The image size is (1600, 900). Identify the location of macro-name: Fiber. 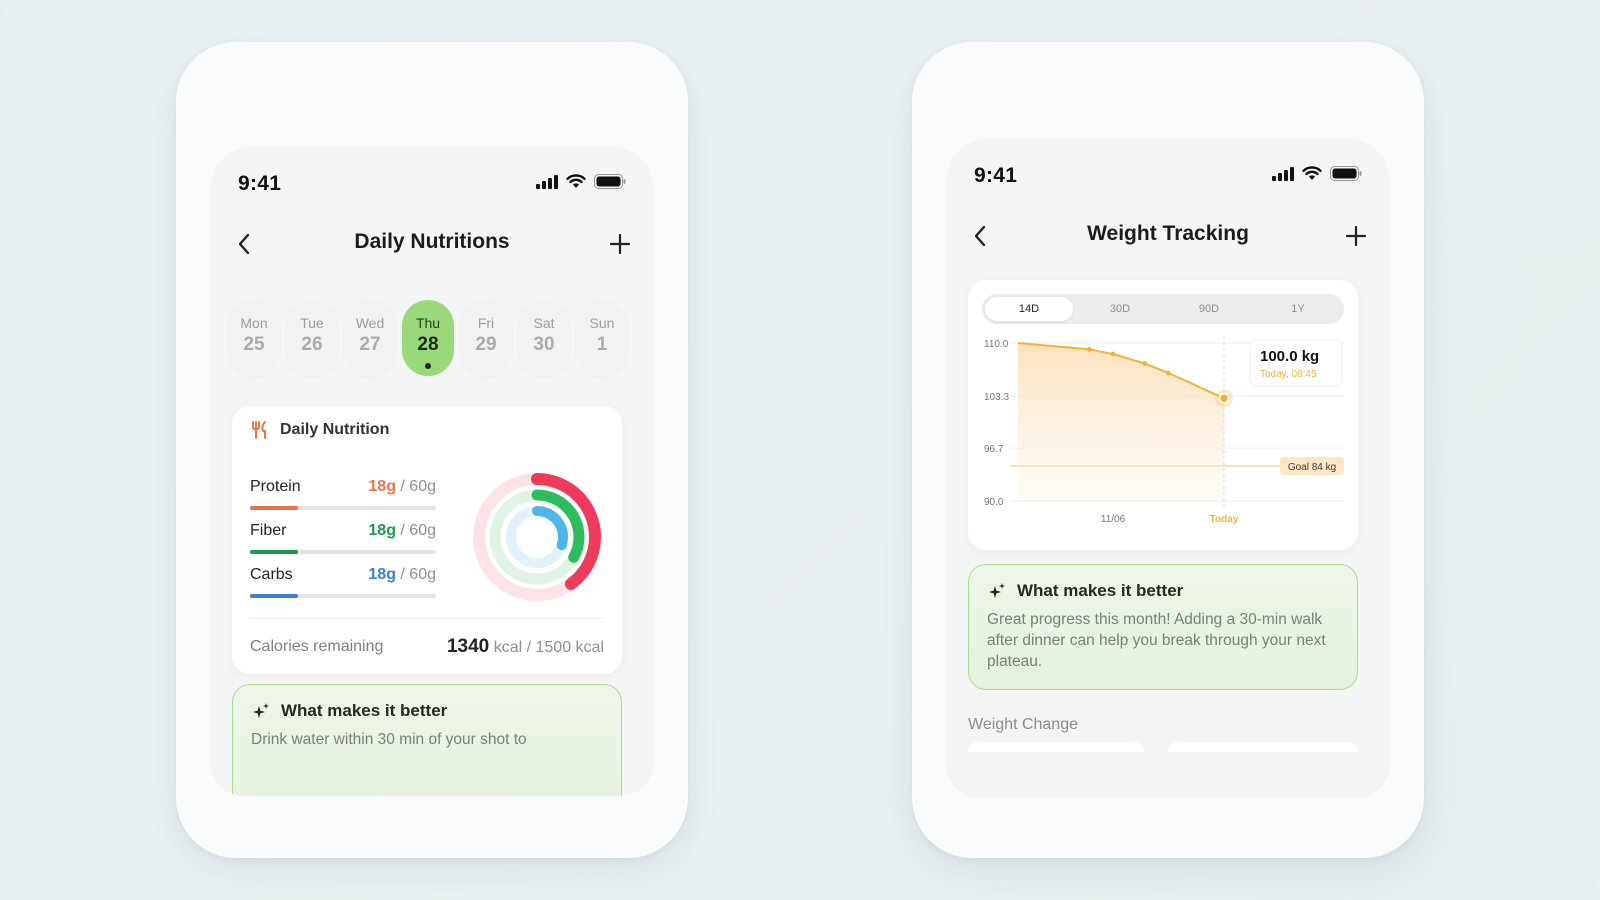
(268, 530).